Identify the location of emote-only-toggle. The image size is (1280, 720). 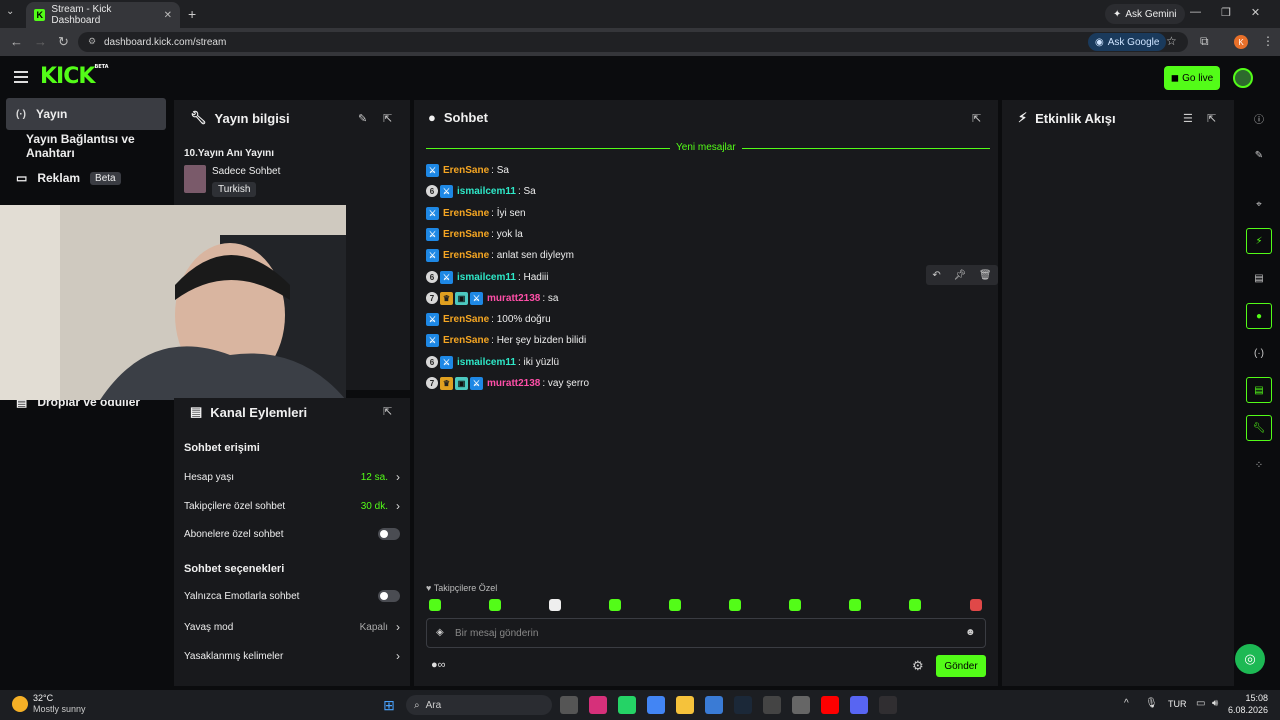
(389, 596).